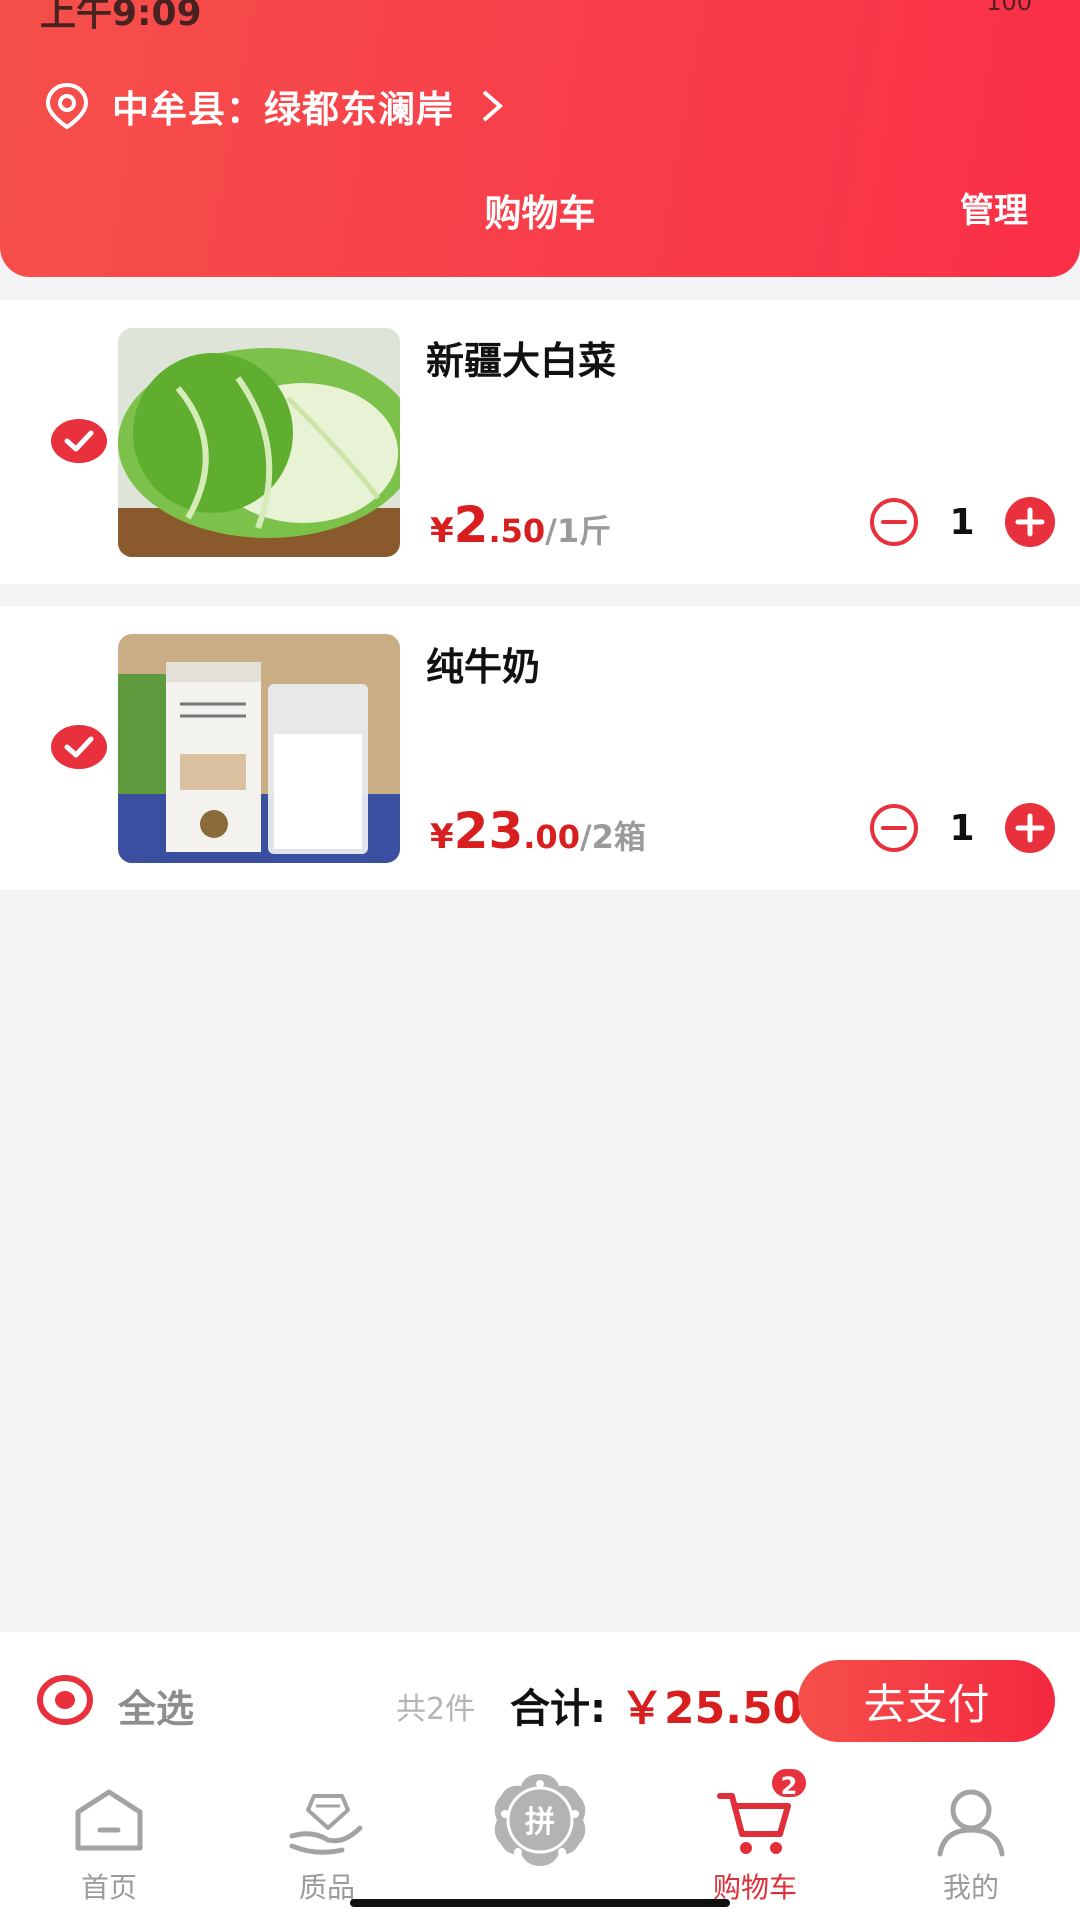  I want to click on tab-home: 首页, so click(109, 1844).